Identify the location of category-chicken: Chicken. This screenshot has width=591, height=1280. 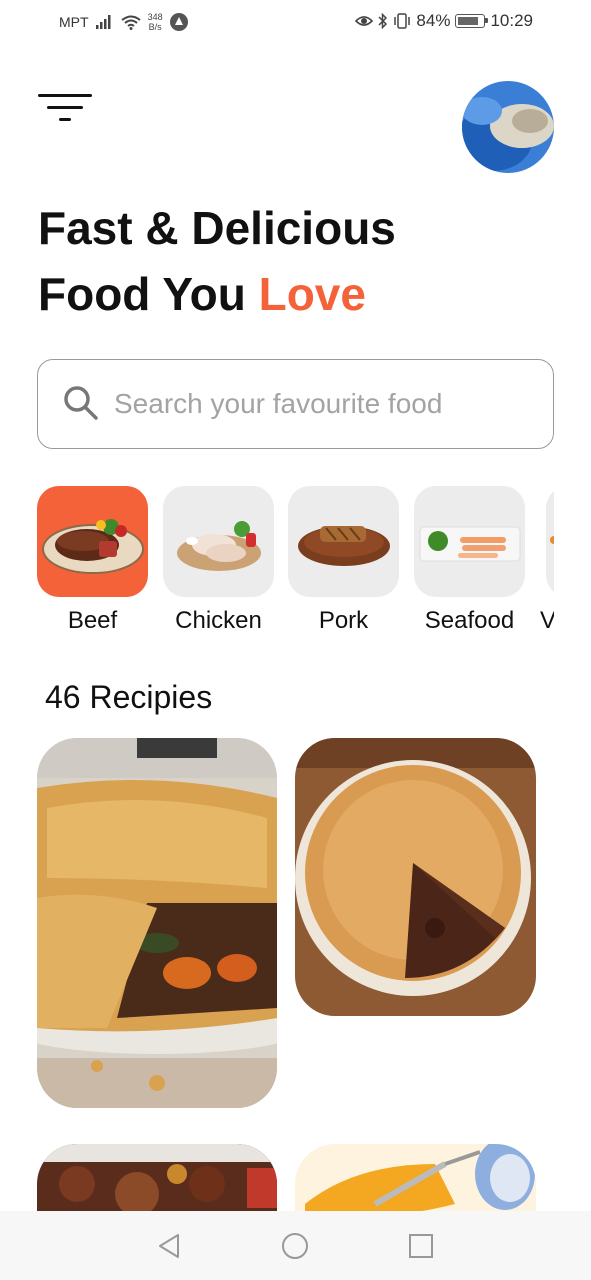
(218, 560).